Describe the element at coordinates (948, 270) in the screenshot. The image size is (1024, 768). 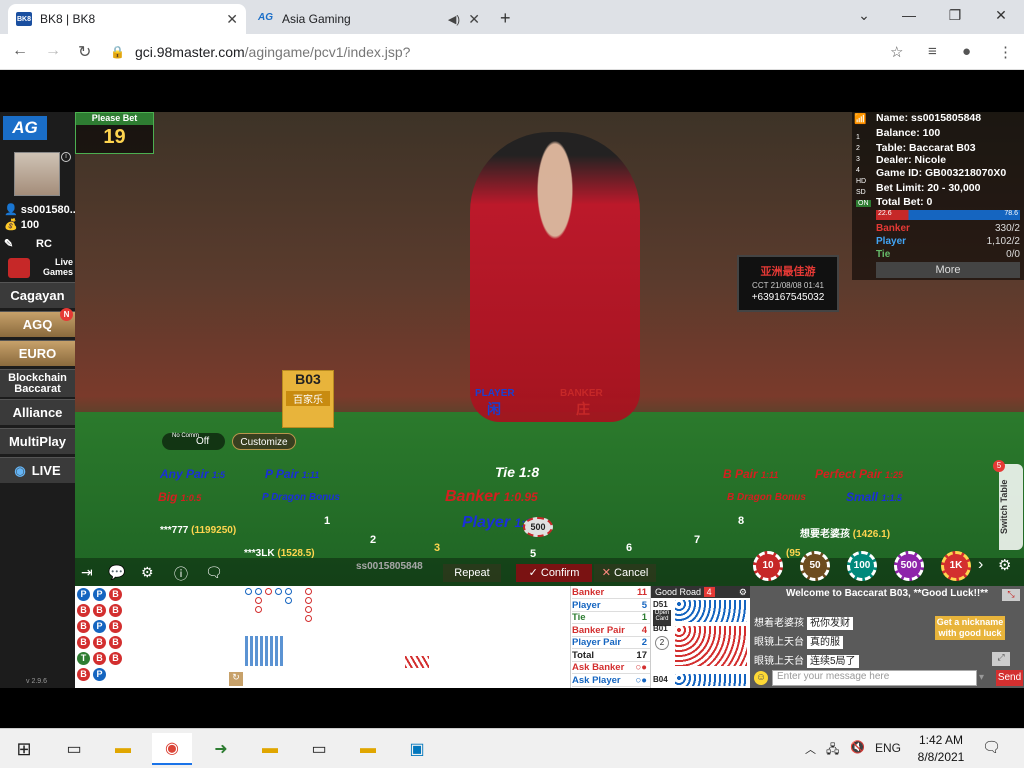
I see `more-button: More` at that location.